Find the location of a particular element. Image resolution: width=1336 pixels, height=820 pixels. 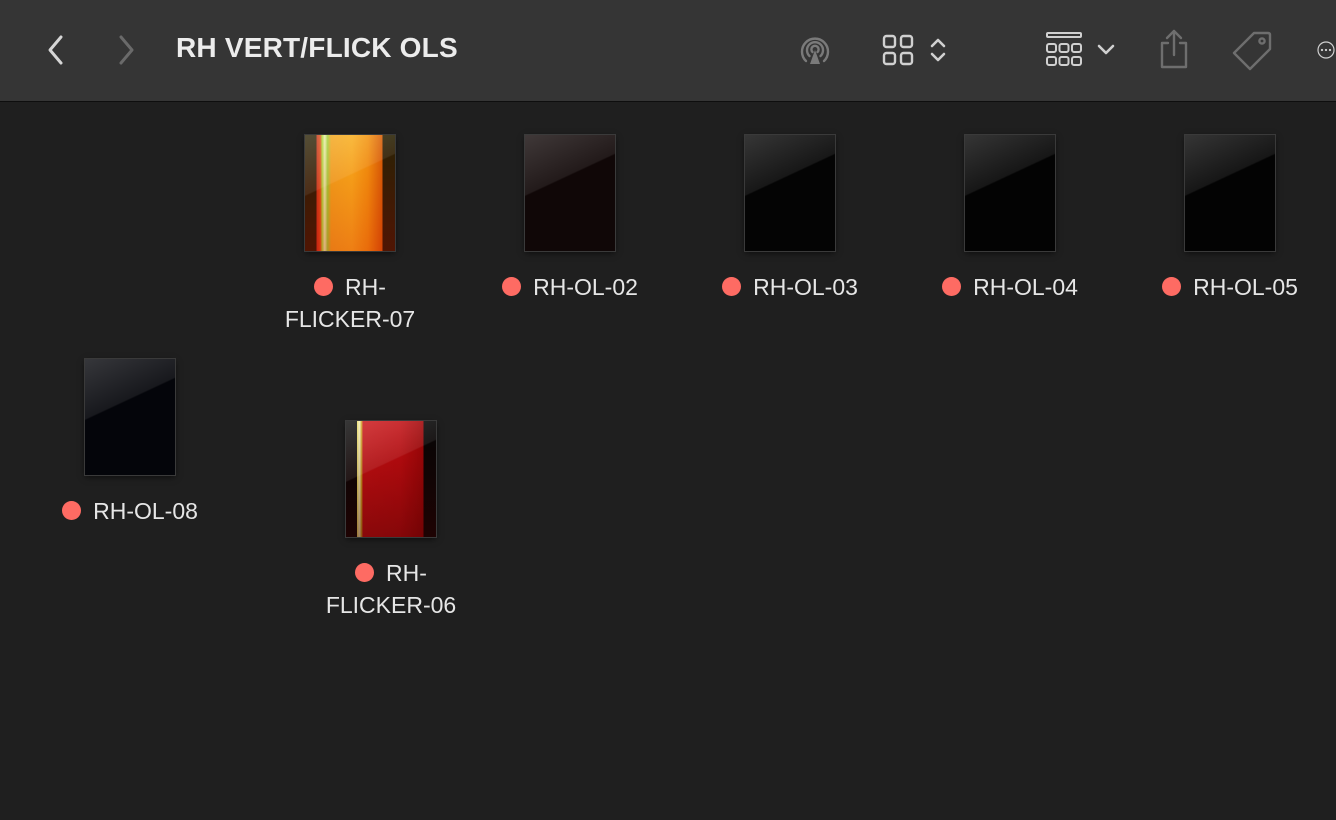

file-item: RH-OL-05 is located at coordinates (1230, 220).